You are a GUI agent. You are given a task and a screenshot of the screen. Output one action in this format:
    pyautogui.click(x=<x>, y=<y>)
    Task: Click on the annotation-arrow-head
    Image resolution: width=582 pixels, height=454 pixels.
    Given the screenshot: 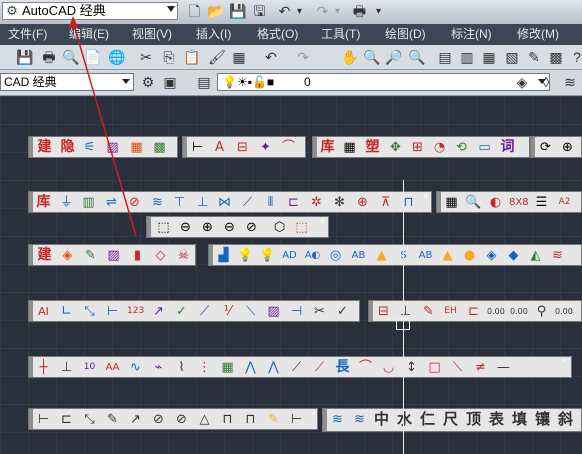 What is the action you would take?
    pyautogui.click(x=73, y=22)
    